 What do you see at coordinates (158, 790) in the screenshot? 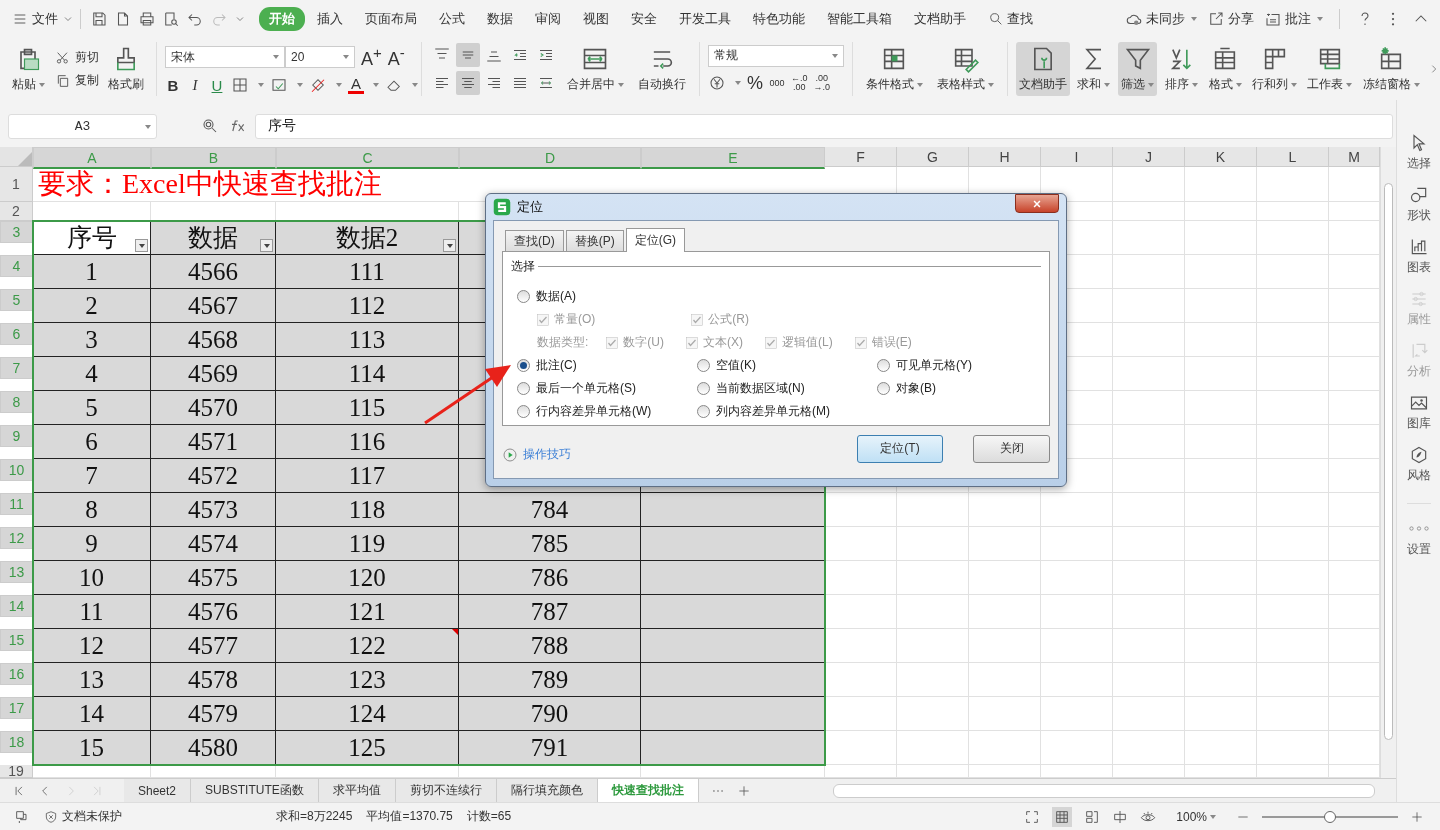
I see `sheet-tab: Sheet2` at bounding box center [158, 790].